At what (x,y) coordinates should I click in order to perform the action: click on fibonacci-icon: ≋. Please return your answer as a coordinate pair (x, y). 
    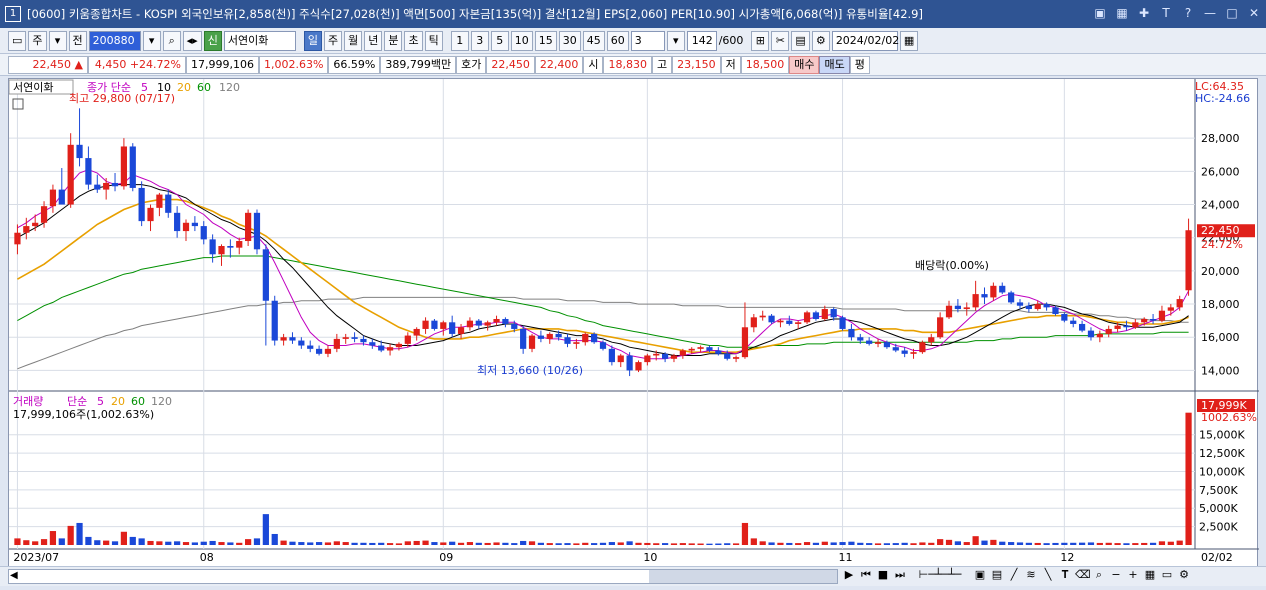
    Looking at the image, I should click on (1031, 575).